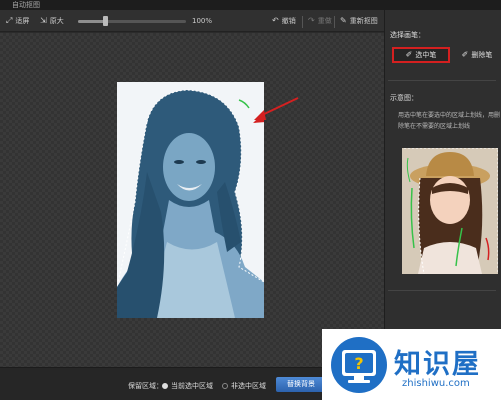 The image size is (501, 400). I want to click on redo-button: ↷ 重做, so click(320, 21).